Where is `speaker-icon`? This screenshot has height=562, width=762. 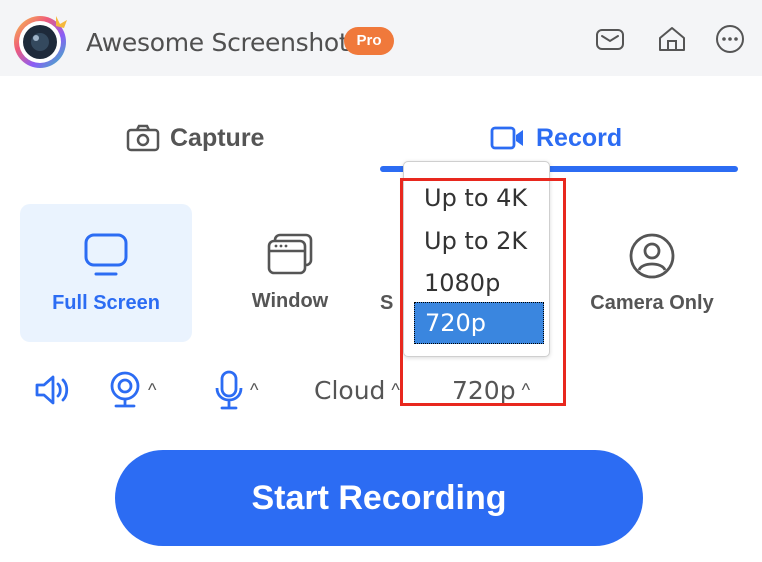 speaker-icon is located at coordinates (52, 390).